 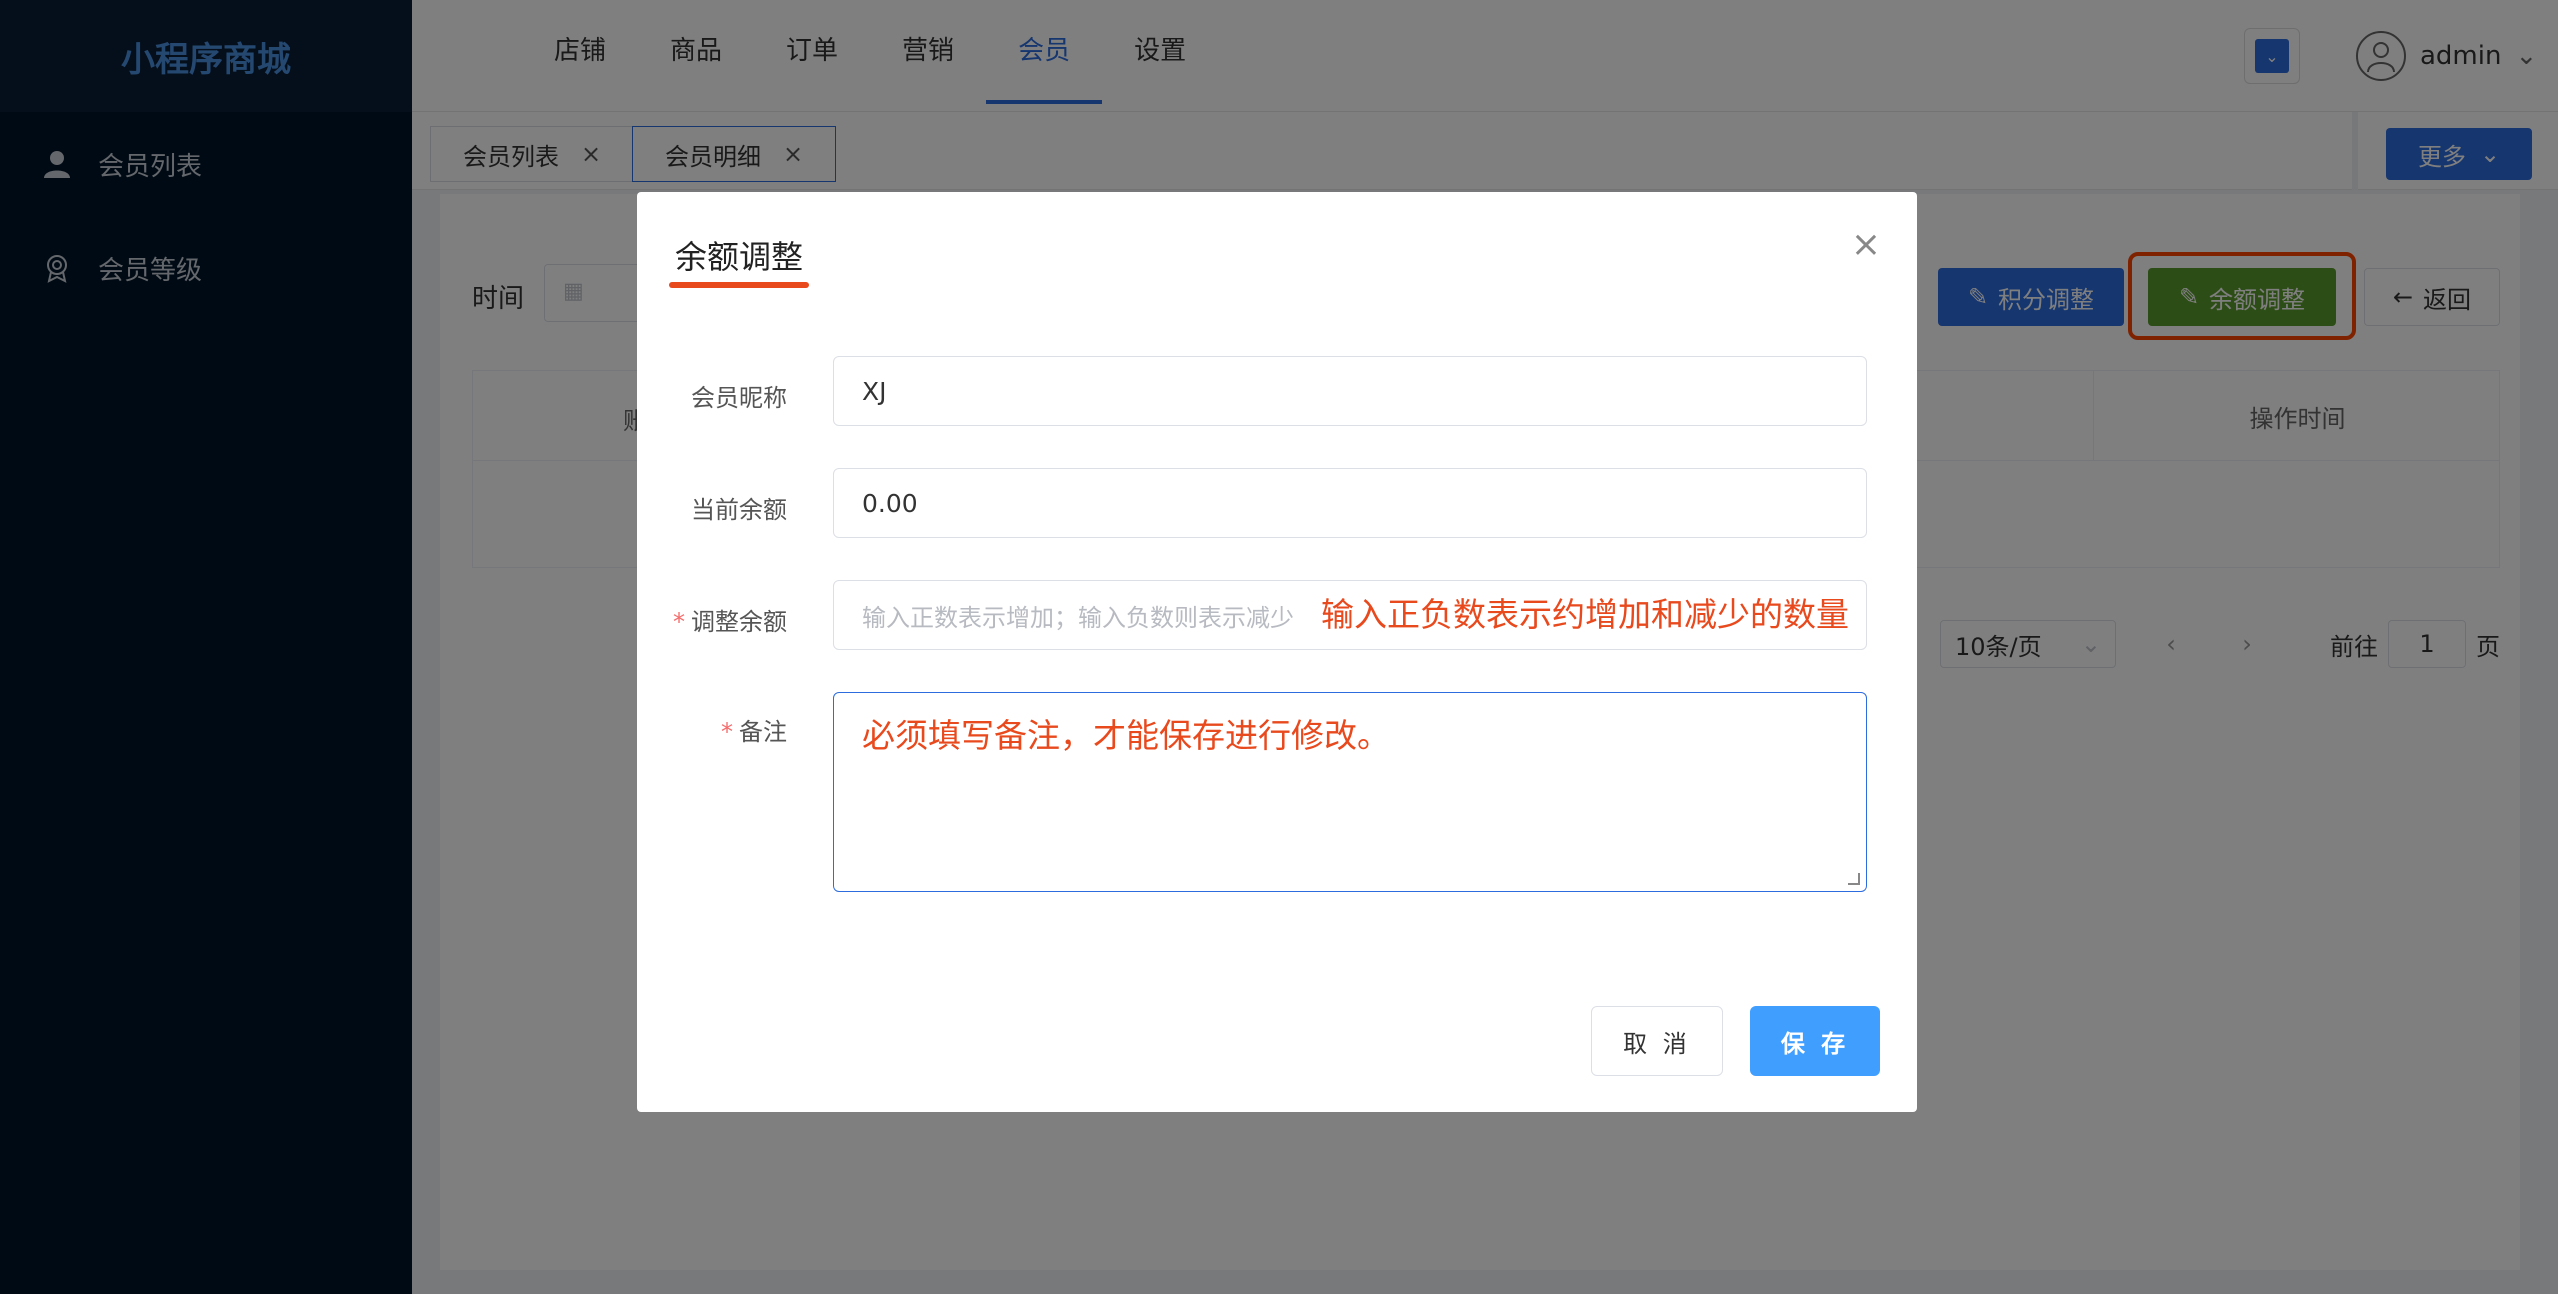 I want to click on remark-label-text: 备注, so click(x=763, y=732).